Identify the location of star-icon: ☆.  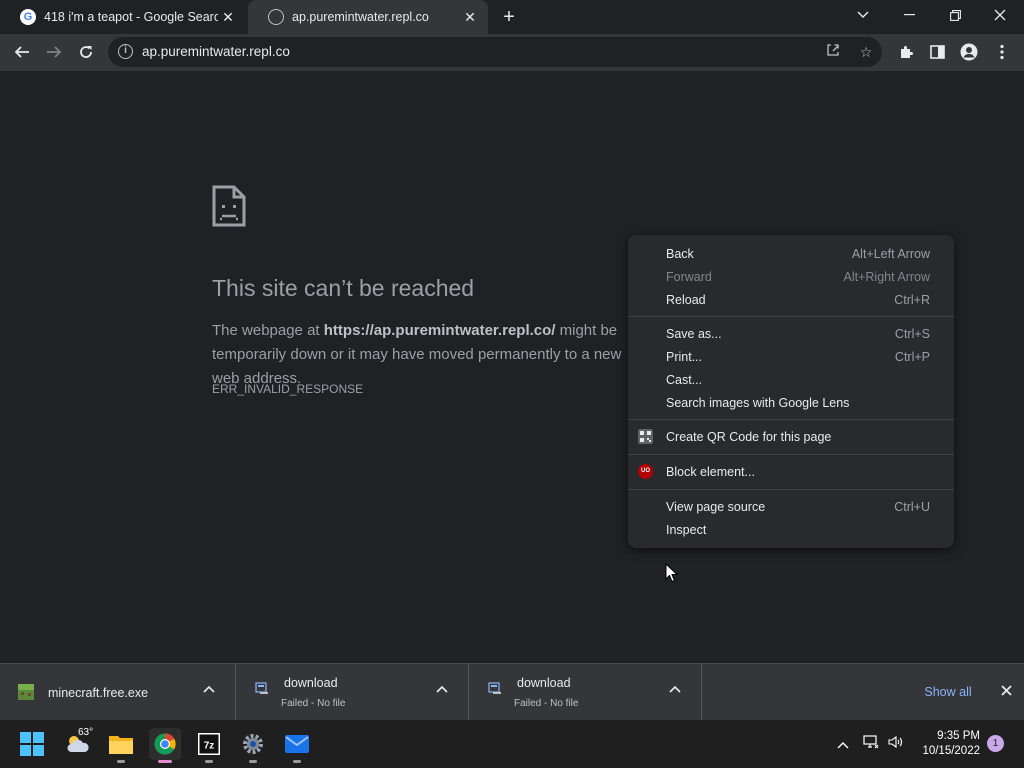
(866, 52).